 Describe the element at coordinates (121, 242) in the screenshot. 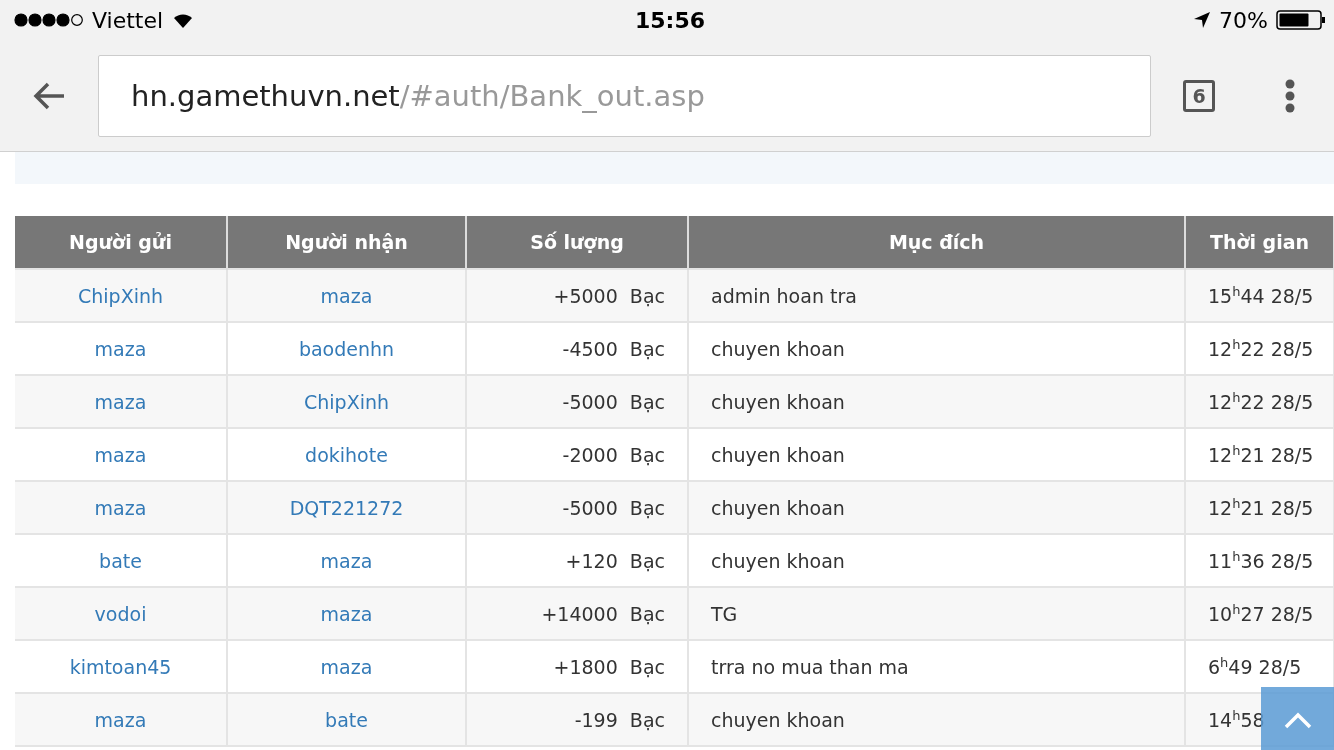

I see `column-header: Người gửi` at that location.